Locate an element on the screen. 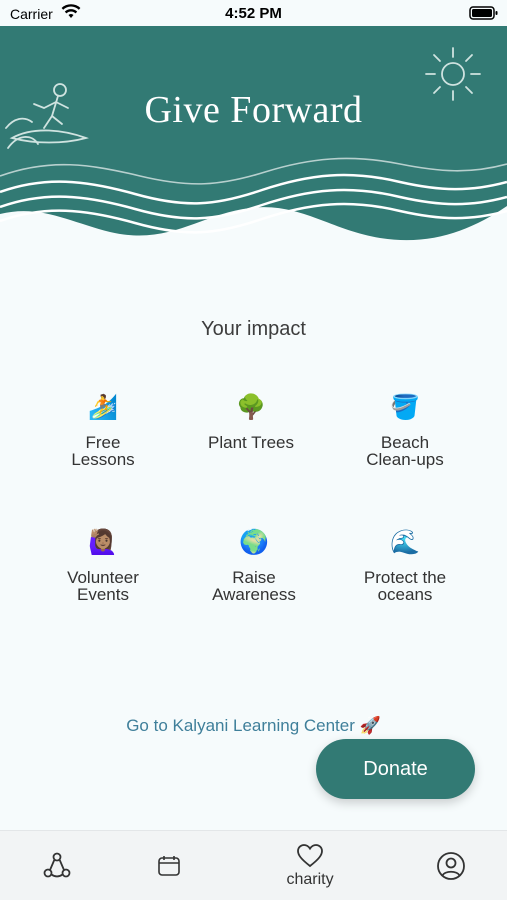 This screenshot has width=507, height=900. learning-center-link: Go to Kalyani Learning Center 🚀 is located at coordinates (253, 726).